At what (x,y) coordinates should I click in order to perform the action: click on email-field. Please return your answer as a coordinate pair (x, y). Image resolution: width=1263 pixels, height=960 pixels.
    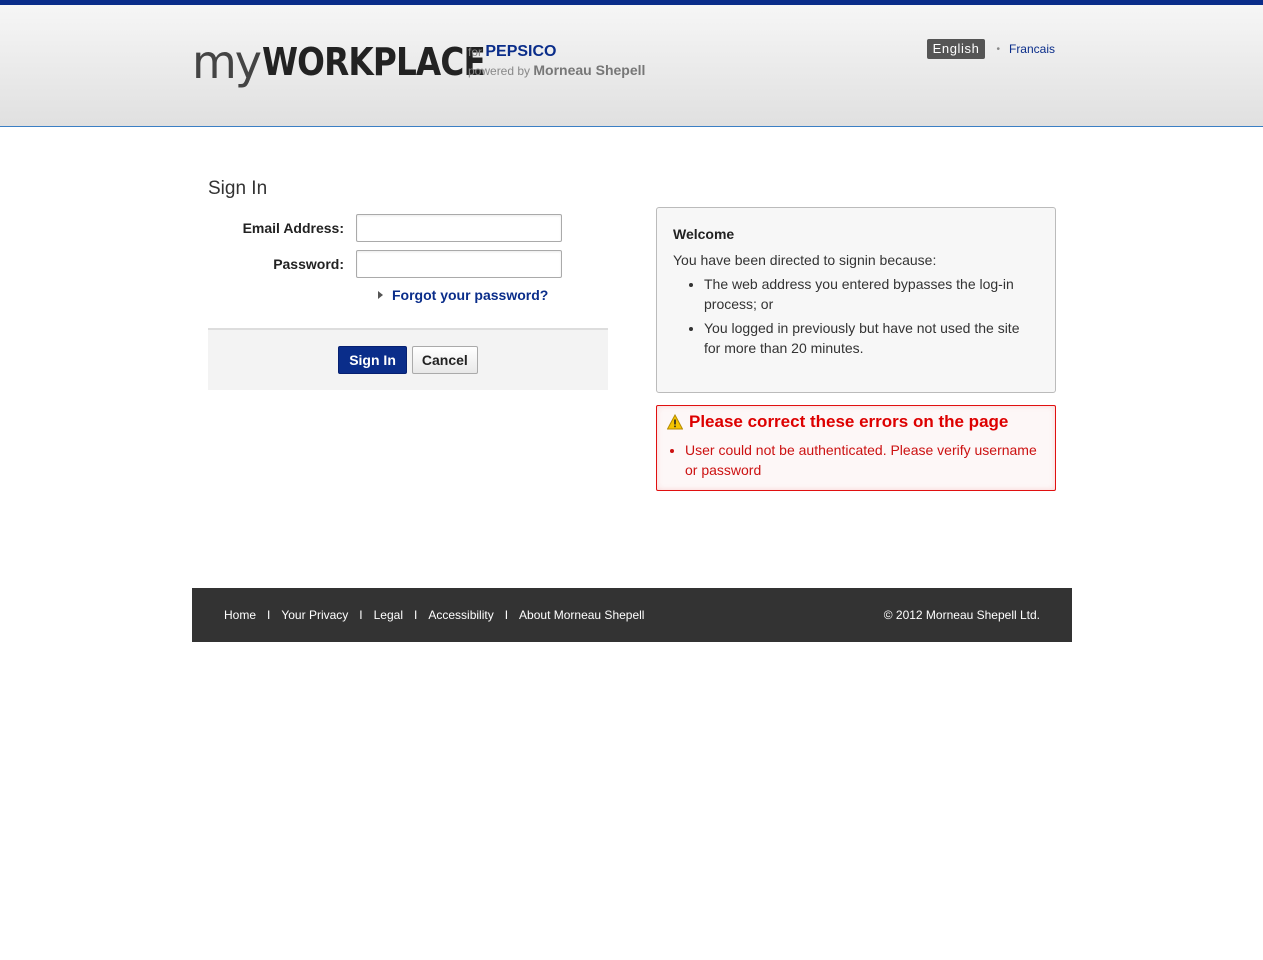
    Looking at the image, I should click on (459, 228).